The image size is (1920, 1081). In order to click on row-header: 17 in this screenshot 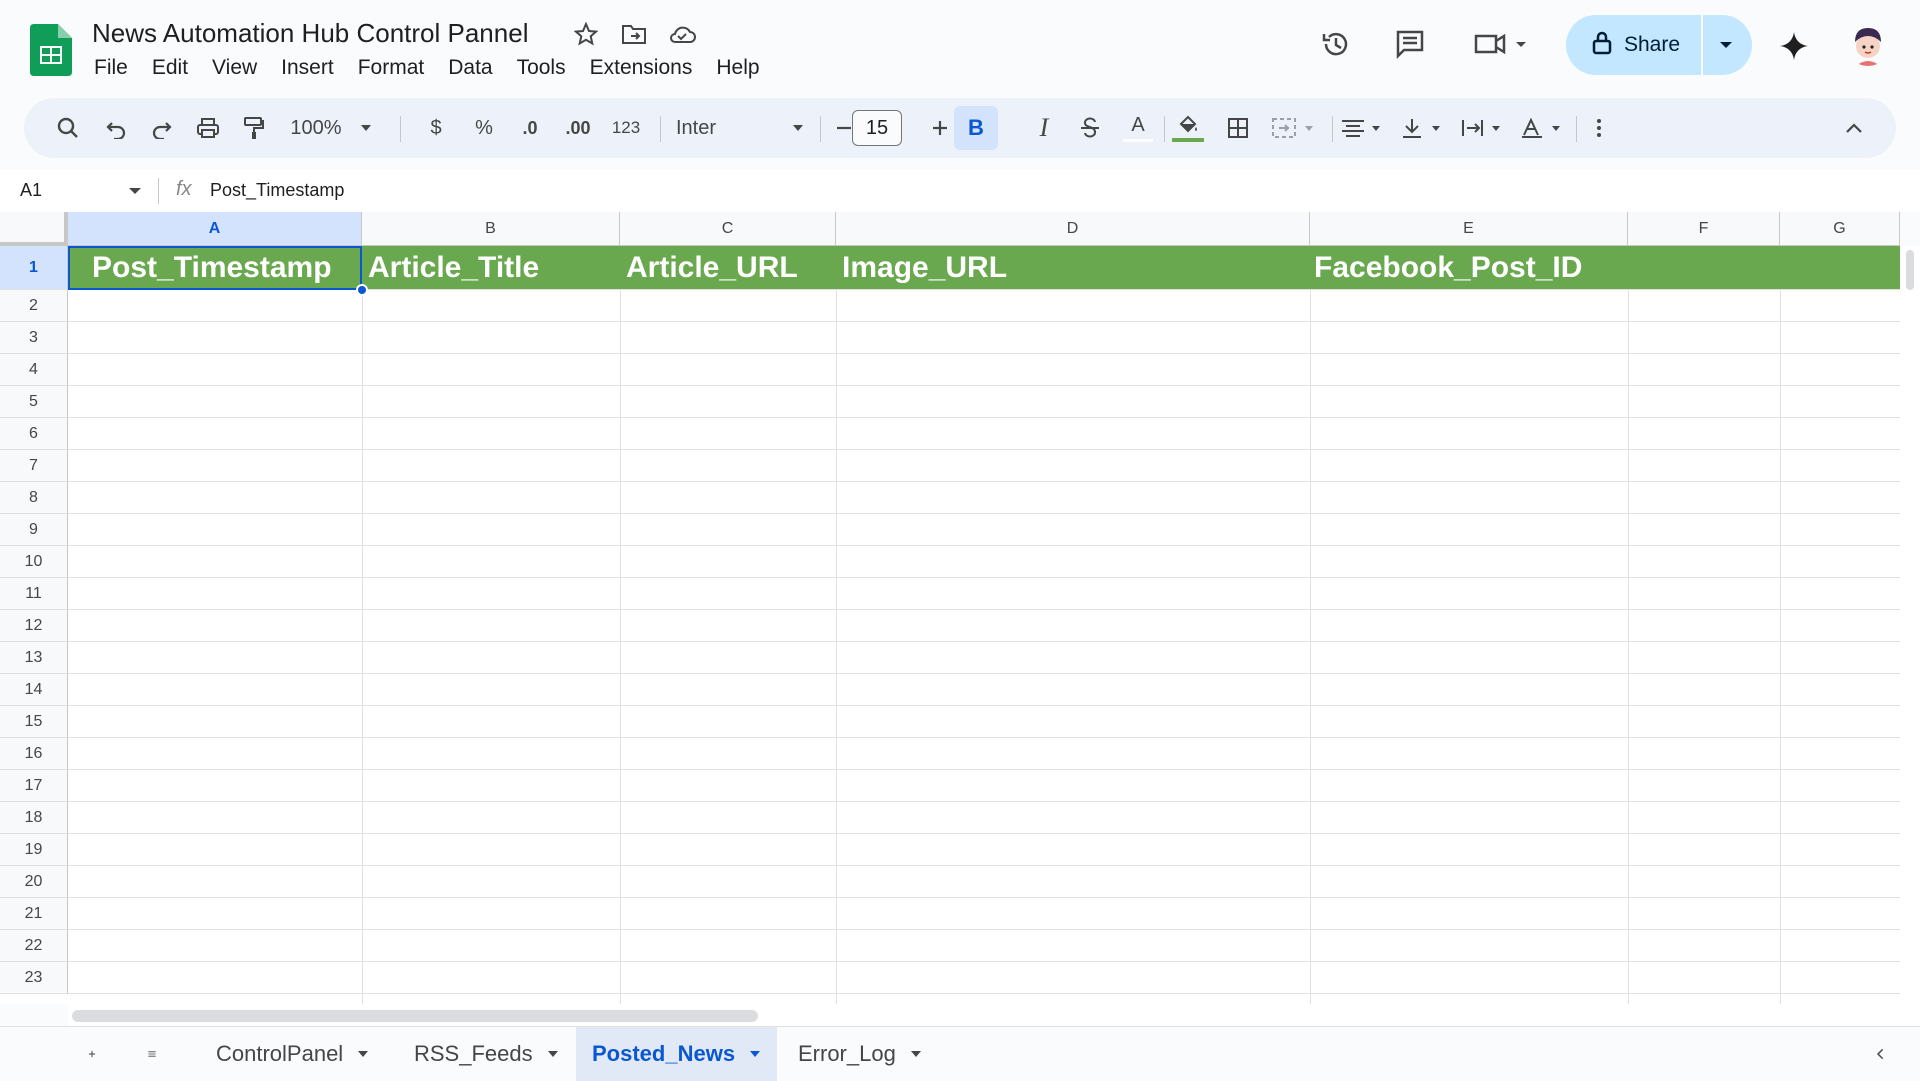, I will do `click(34, 786)`.